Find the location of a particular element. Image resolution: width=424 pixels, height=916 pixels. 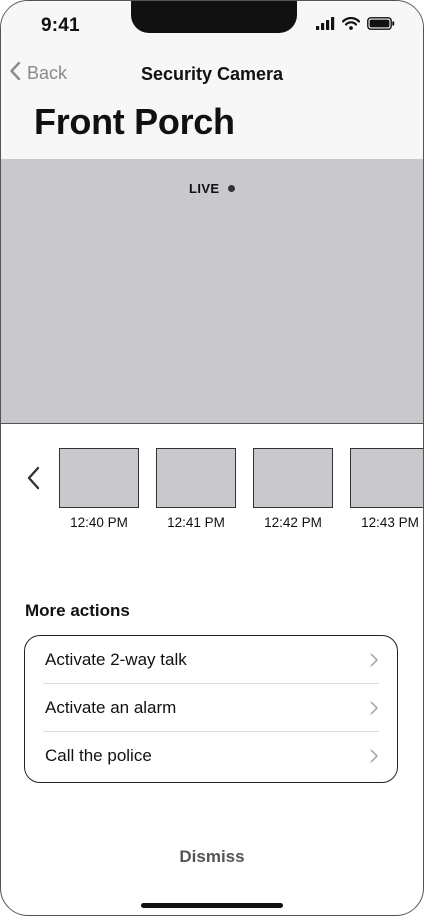

battery-icon is located at coordinates (381, 26).